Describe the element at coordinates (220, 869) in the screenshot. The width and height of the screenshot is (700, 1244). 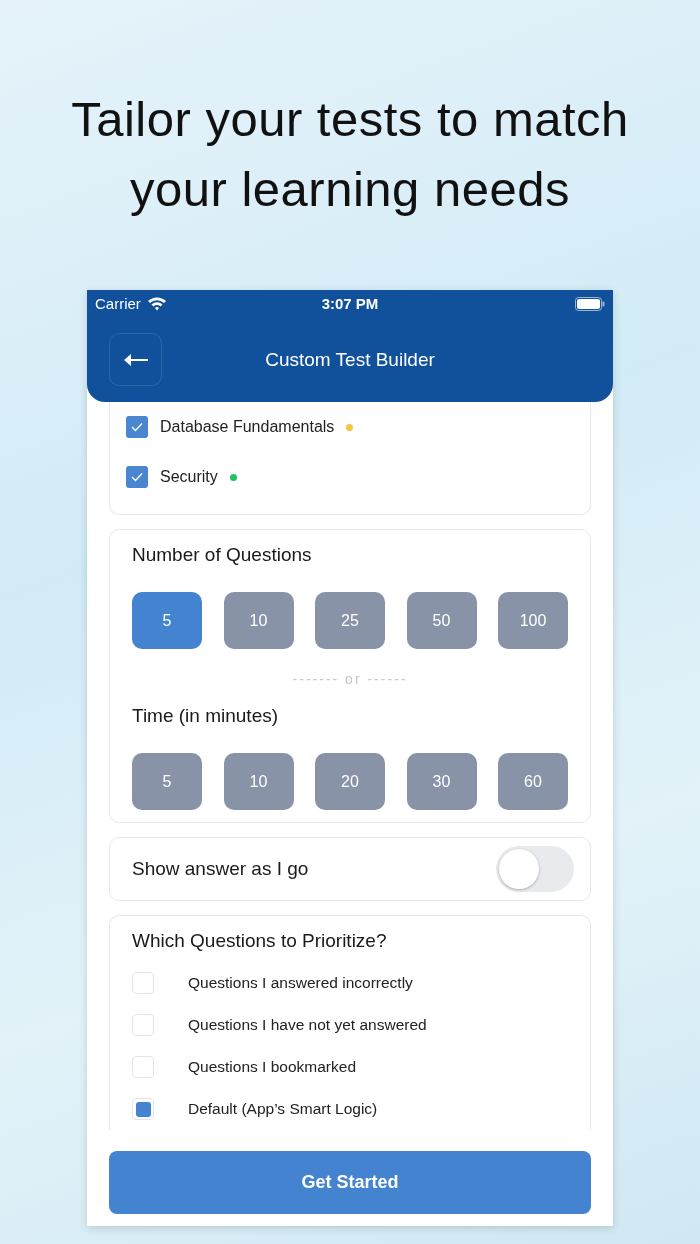
I see `toggle-label: Show answer as I go` at that location.